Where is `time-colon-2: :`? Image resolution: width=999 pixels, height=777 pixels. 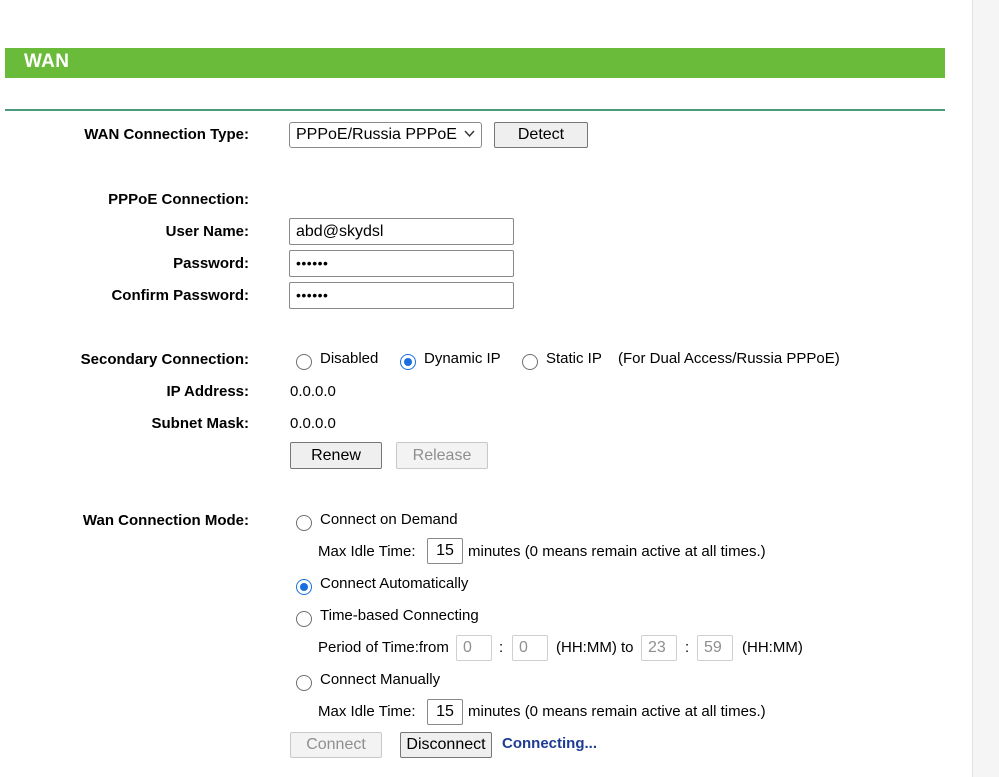
time-colon-2: : is located at coordinates (687, 647).